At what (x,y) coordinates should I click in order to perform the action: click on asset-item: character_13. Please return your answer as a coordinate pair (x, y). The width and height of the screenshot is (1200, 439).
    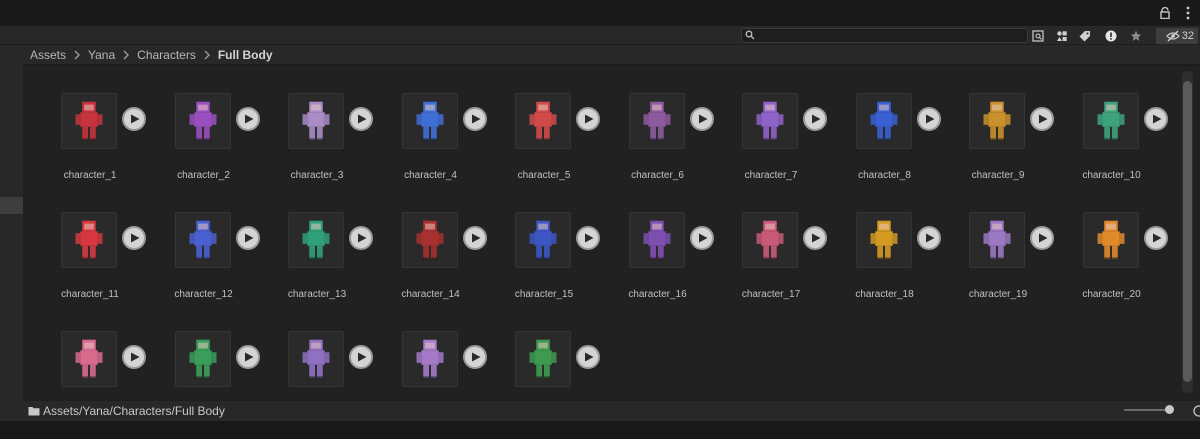
    Looking at the image, I should click on (329, 262).